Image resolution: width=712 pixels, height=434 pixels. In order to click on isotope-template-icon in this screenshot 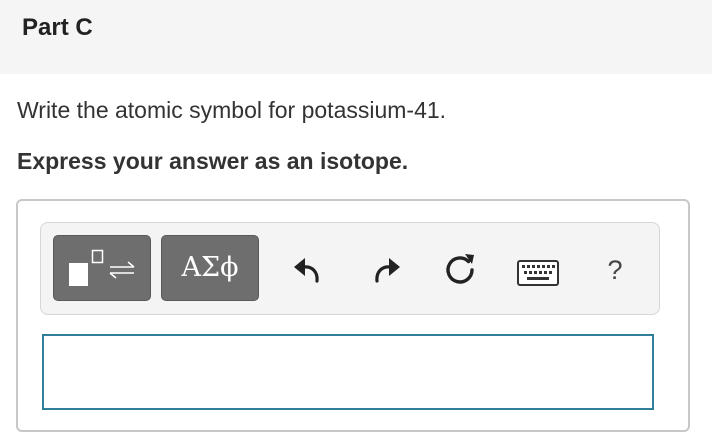, I will do `click(102, 267)`.